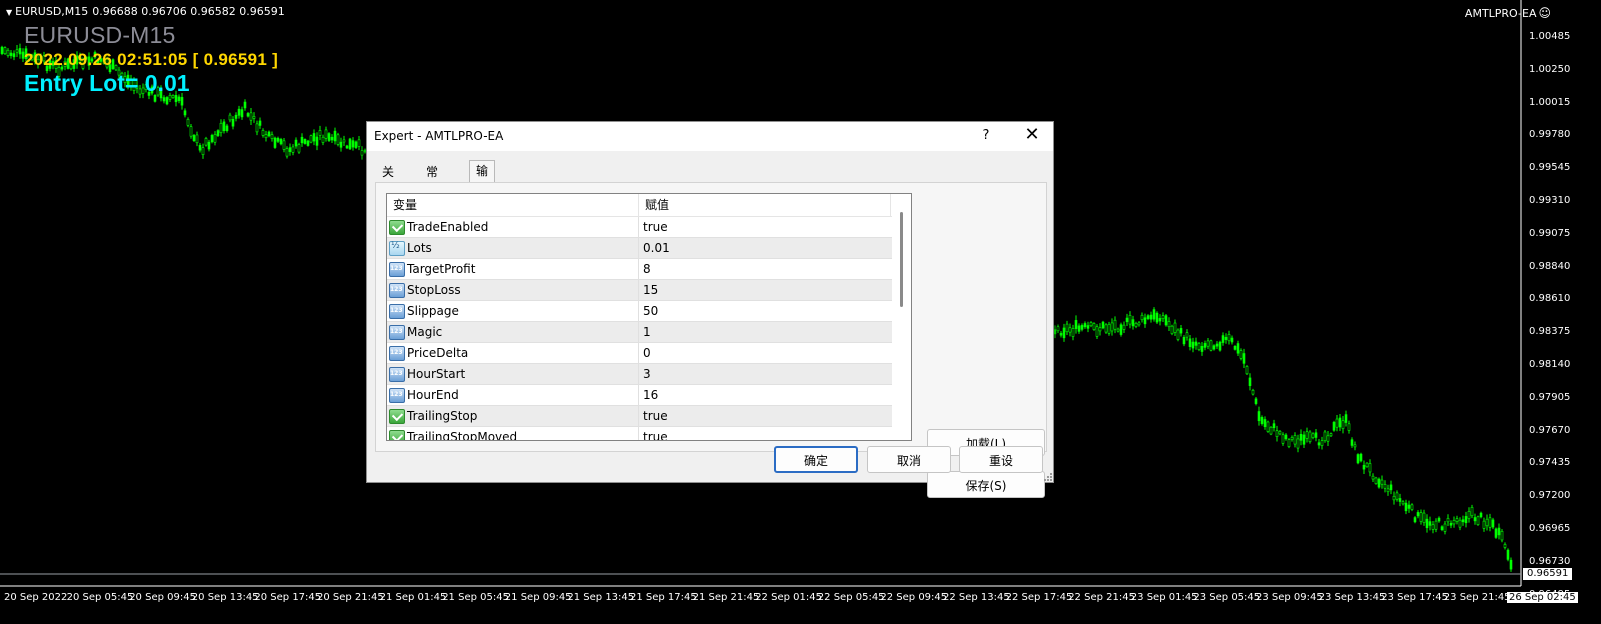 This screenshot has width=1601, height=624. Describe the element at coordinates (397, 311) in the screenshot. I see `integer-icon` at that location.